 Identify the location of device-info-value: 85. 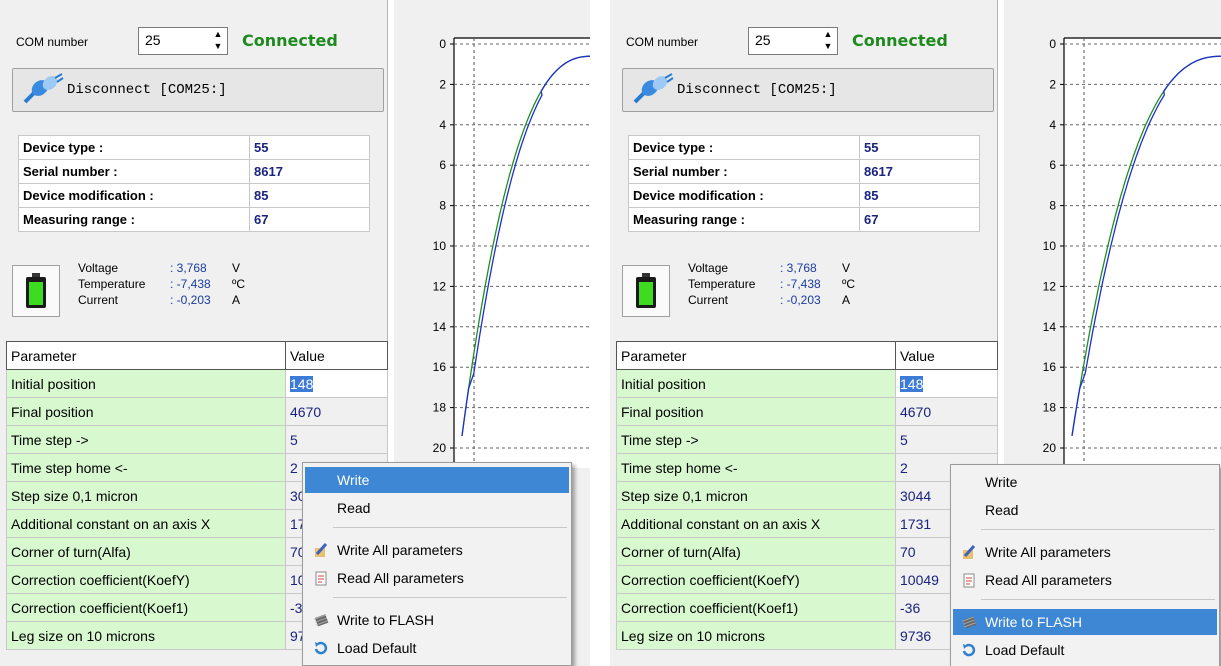
(309, 195).